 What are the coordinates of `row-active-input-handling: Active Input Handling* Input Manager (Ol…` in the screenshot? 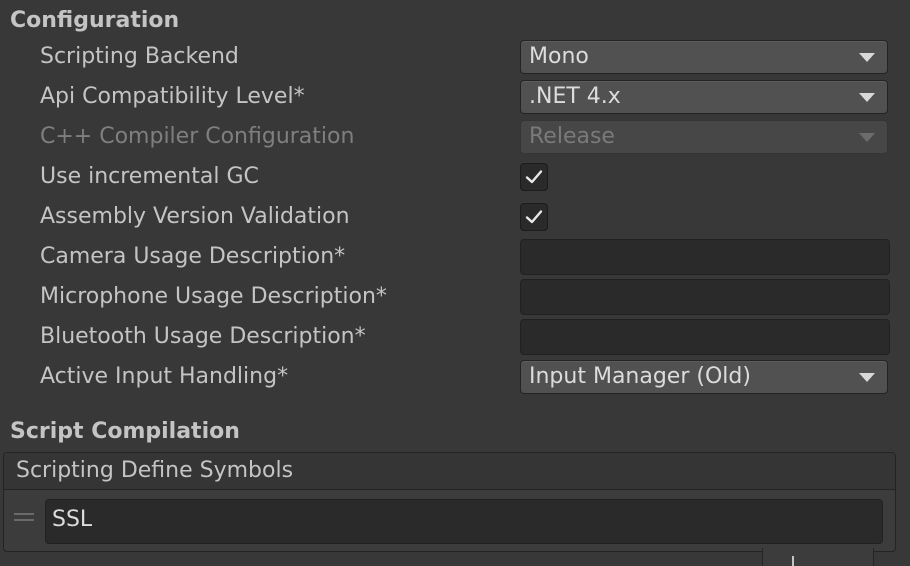 It's located at (455, 378).